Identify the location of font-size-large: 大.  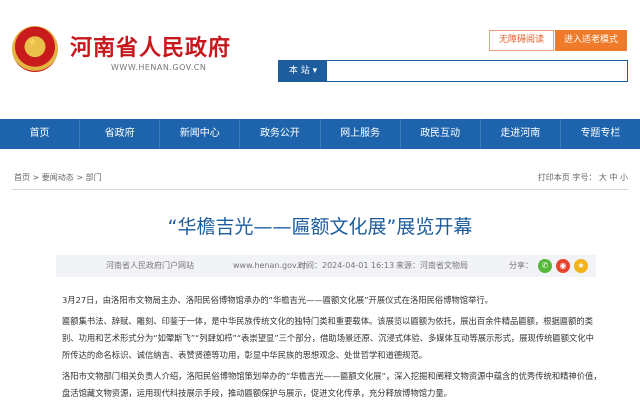
(603, 177).